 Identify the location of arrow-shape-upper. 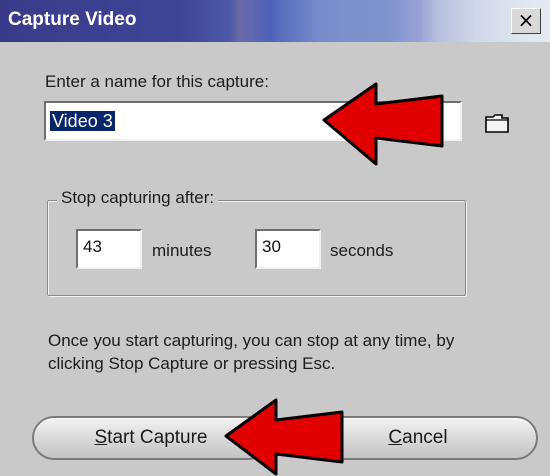
(383, 124).